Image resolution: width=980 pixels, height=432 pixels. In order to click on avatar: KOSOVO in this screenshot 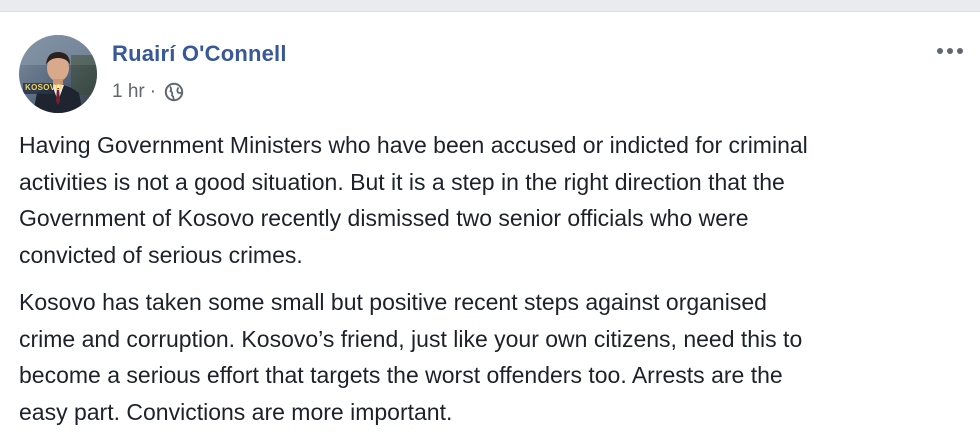, I will do `click(58, 74)`.